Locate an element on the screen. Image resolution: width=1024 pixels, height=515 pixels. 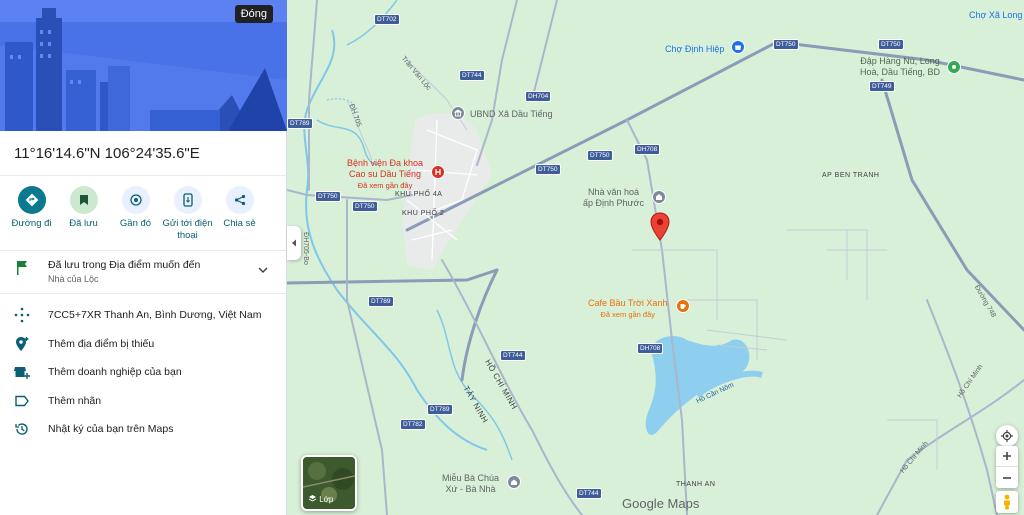
road-shield: DH708 is located at coordinates (650, 348).